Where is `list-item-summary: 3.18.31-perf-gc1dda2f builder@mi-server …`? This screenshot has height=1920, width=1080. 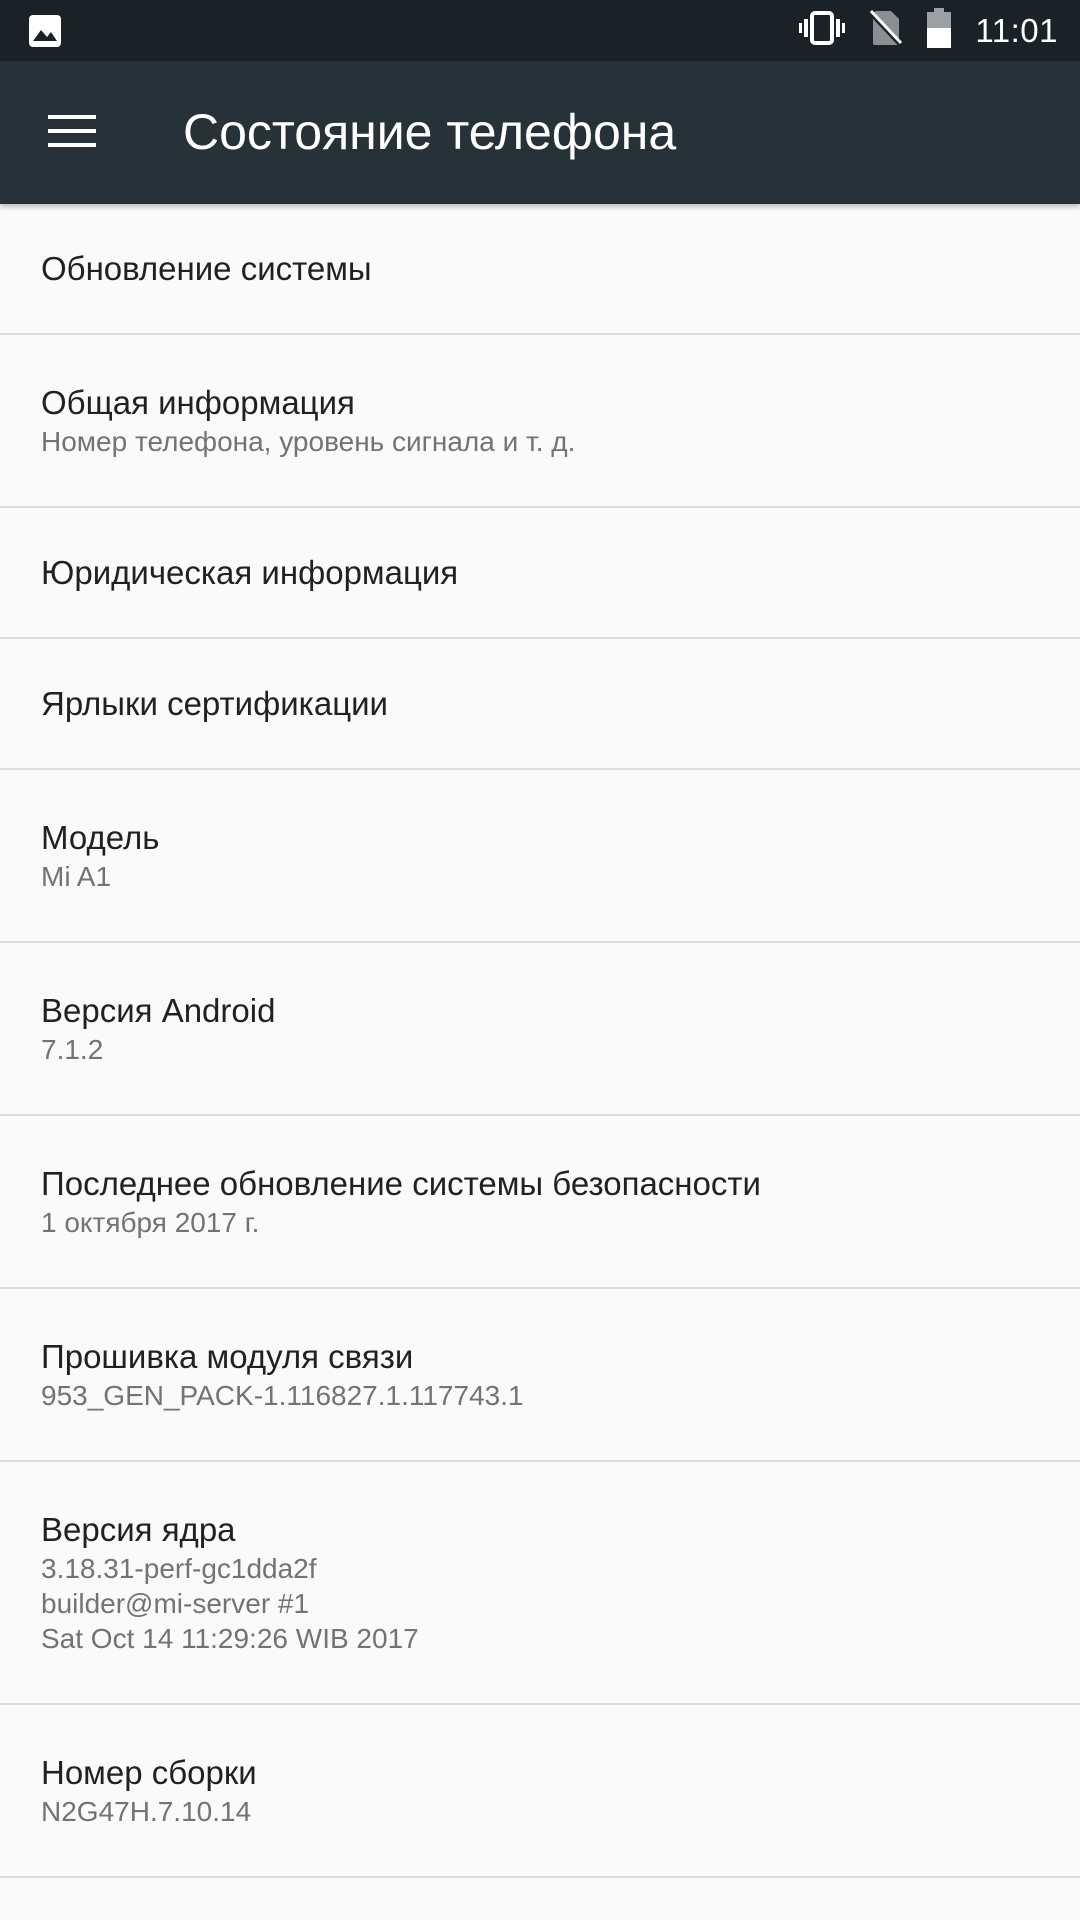 list-item-summary: 3.18.31-perf-gc1dda2f builder@mi-server … is located at coordinates (230, 1603).